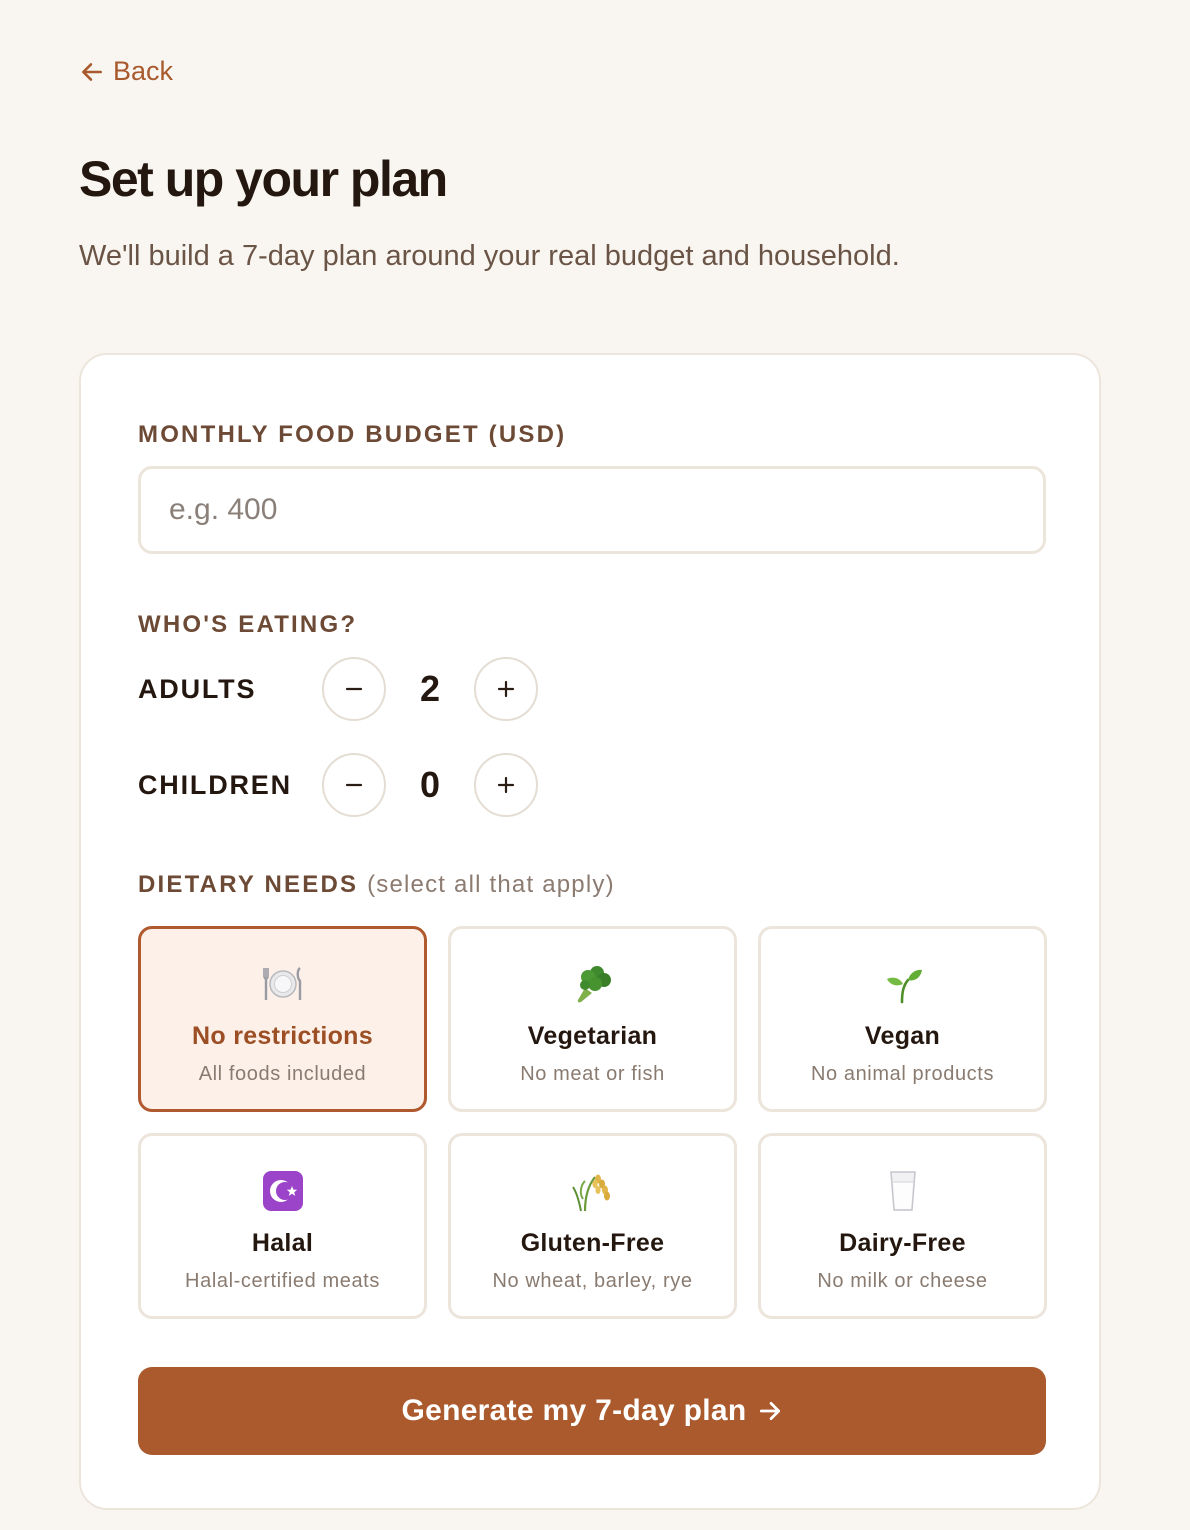  I want to click on back-label: Back, so click(143, 71).